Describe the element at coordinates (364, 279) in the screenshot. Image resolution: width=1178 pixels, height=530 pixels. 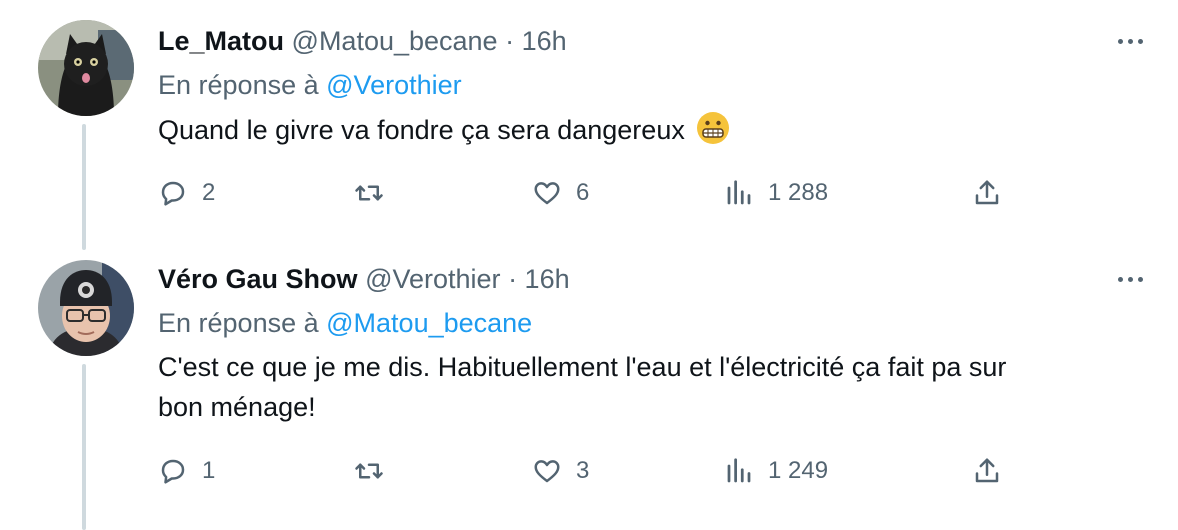
I see `tweet-header: Véro Gau Show @Verothier · 16h` at that location.